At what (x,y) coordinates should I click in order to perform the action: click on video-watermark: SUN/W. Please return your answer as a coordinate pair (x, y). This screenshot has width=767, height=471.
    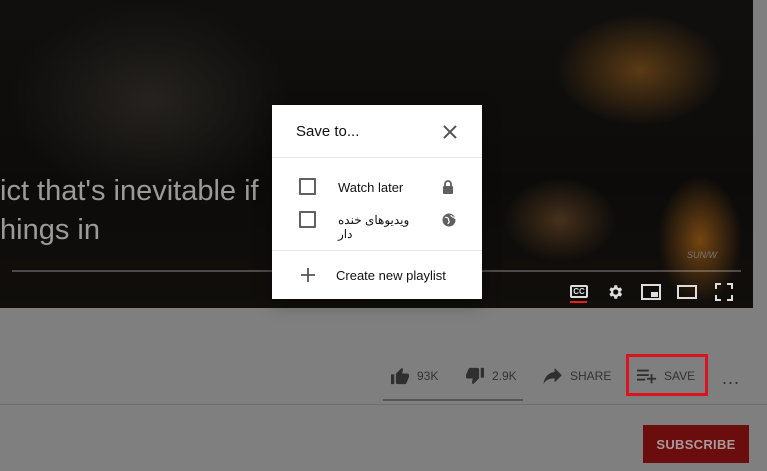
    Looking at the image, I should click on (702, 255).